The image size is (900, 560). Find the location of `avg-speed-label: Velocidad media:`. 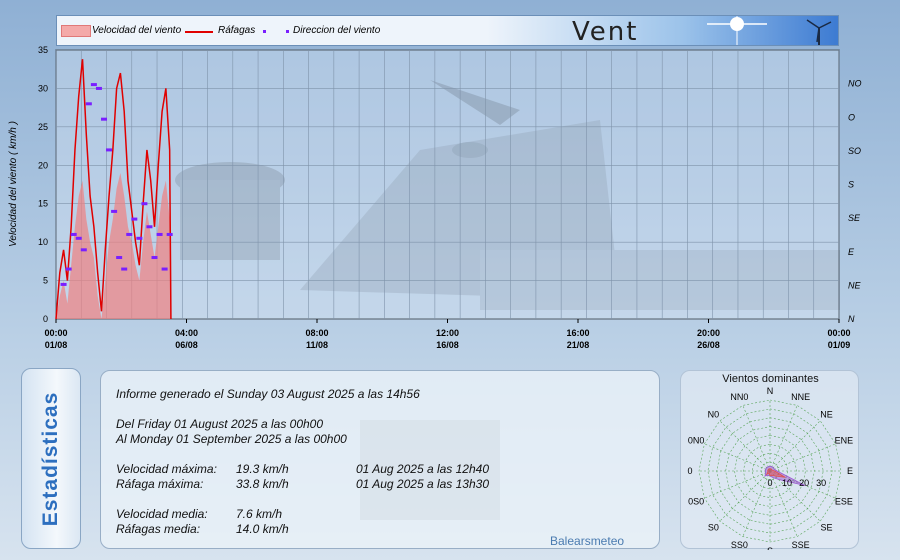

avg-speed-label: Velocidad media: is located at coordinates (162, 514).